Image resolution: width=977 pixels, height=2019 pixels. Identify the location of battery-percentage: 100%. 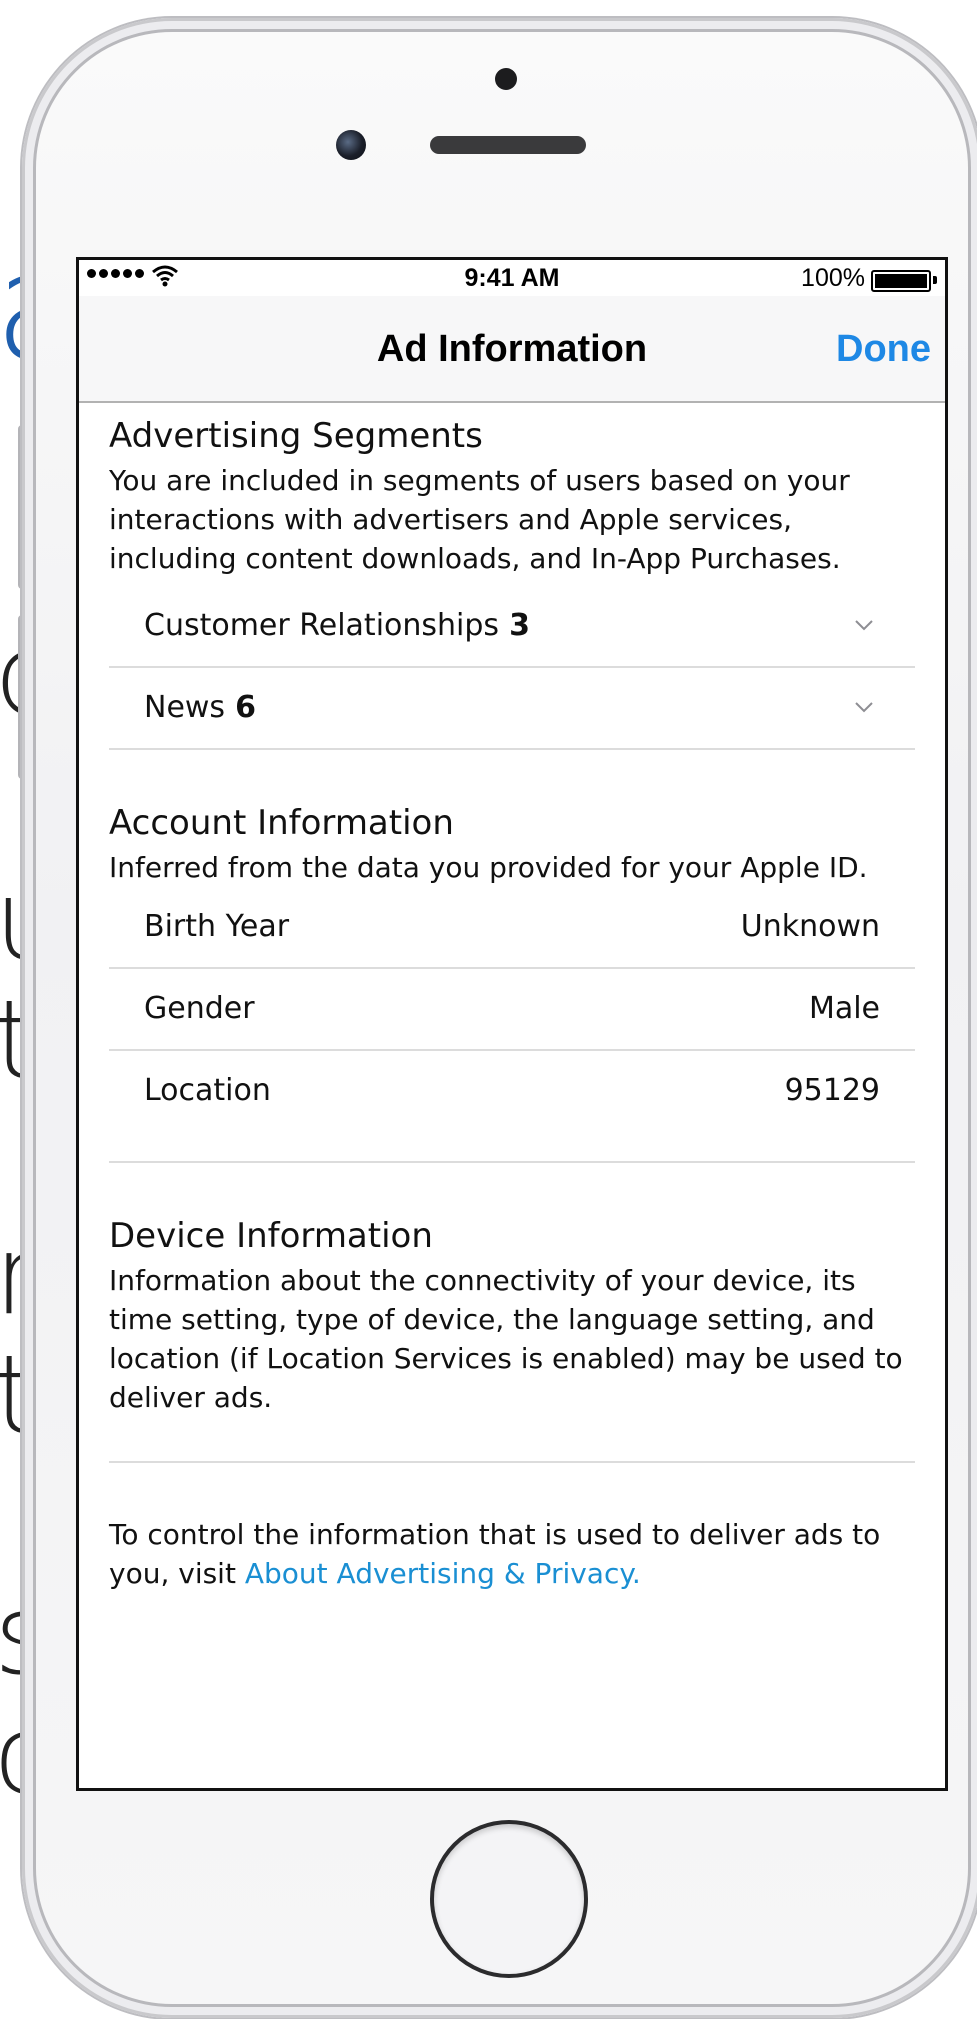
(833, 278).